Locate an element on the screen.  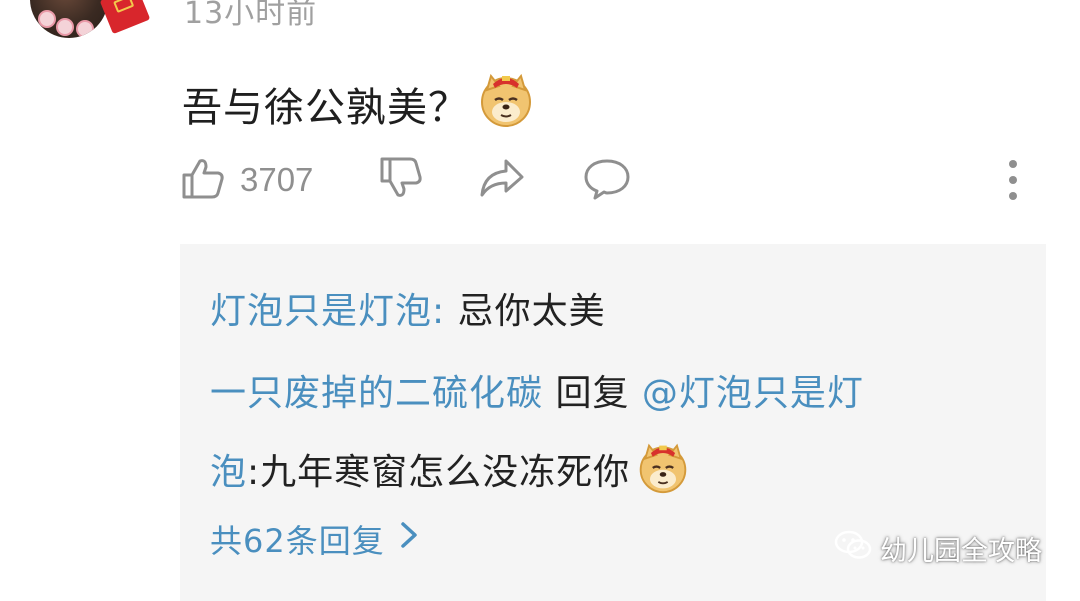
watermark-label: 幼儿园全攻略 is located at coordinates (961, 551).